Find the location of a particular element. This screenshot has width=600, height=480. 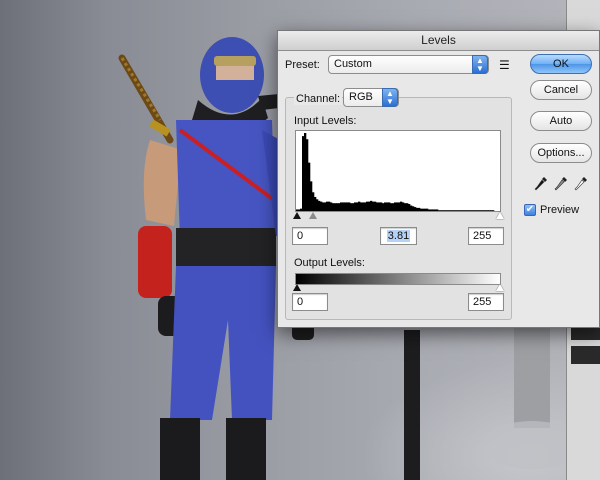

histogram-graph is located at coordinates (395, 172).